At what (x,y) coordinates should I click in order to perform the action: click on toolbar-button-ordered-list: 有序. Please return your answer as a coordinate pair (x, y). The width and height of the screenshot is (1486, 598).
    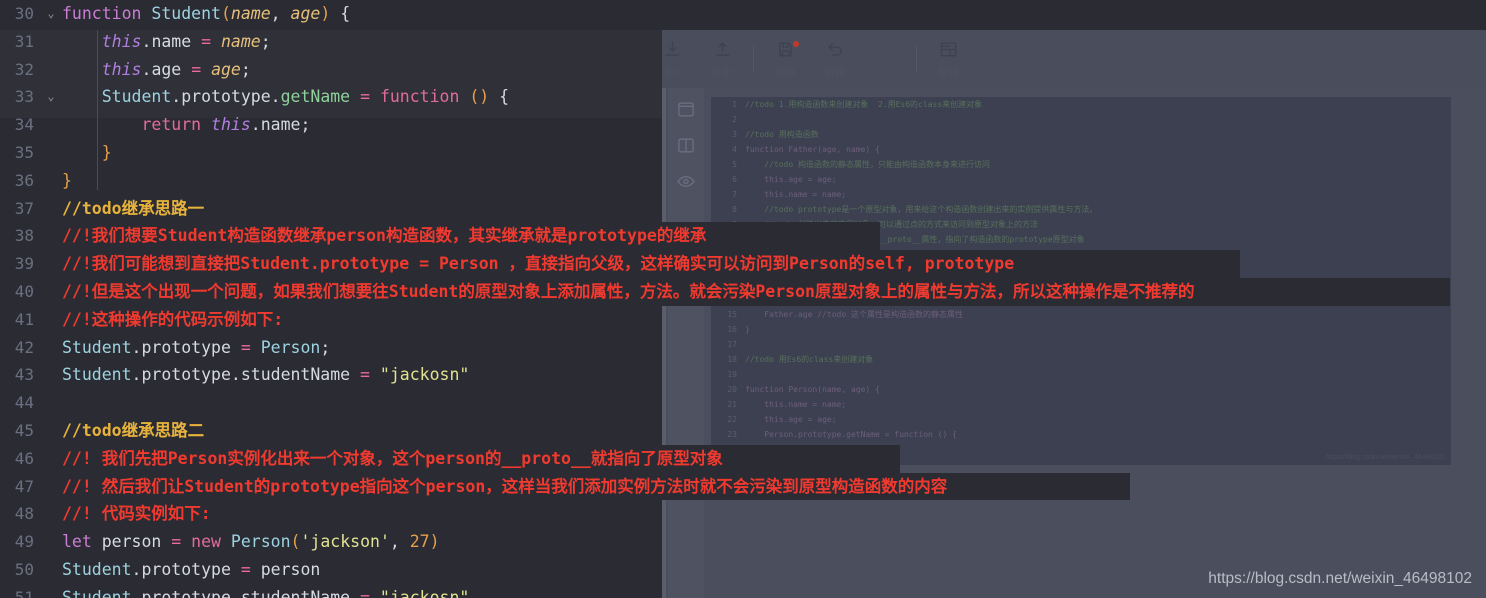
    Looking at the image, I should click on (183, 59).